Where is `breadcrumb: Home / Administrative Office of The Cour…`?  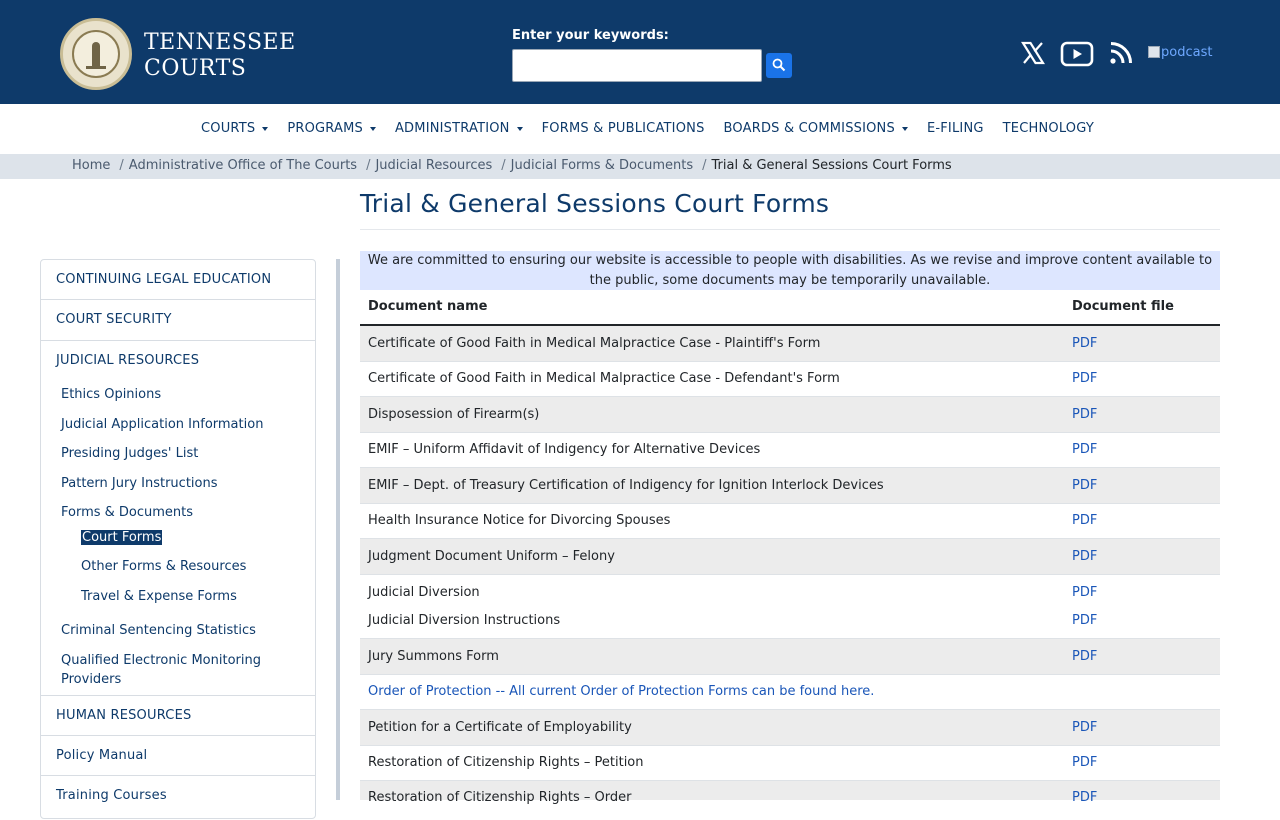 breadcrumb: Home / Administrative Office of The Cour… is located at coordinates (640, 166).